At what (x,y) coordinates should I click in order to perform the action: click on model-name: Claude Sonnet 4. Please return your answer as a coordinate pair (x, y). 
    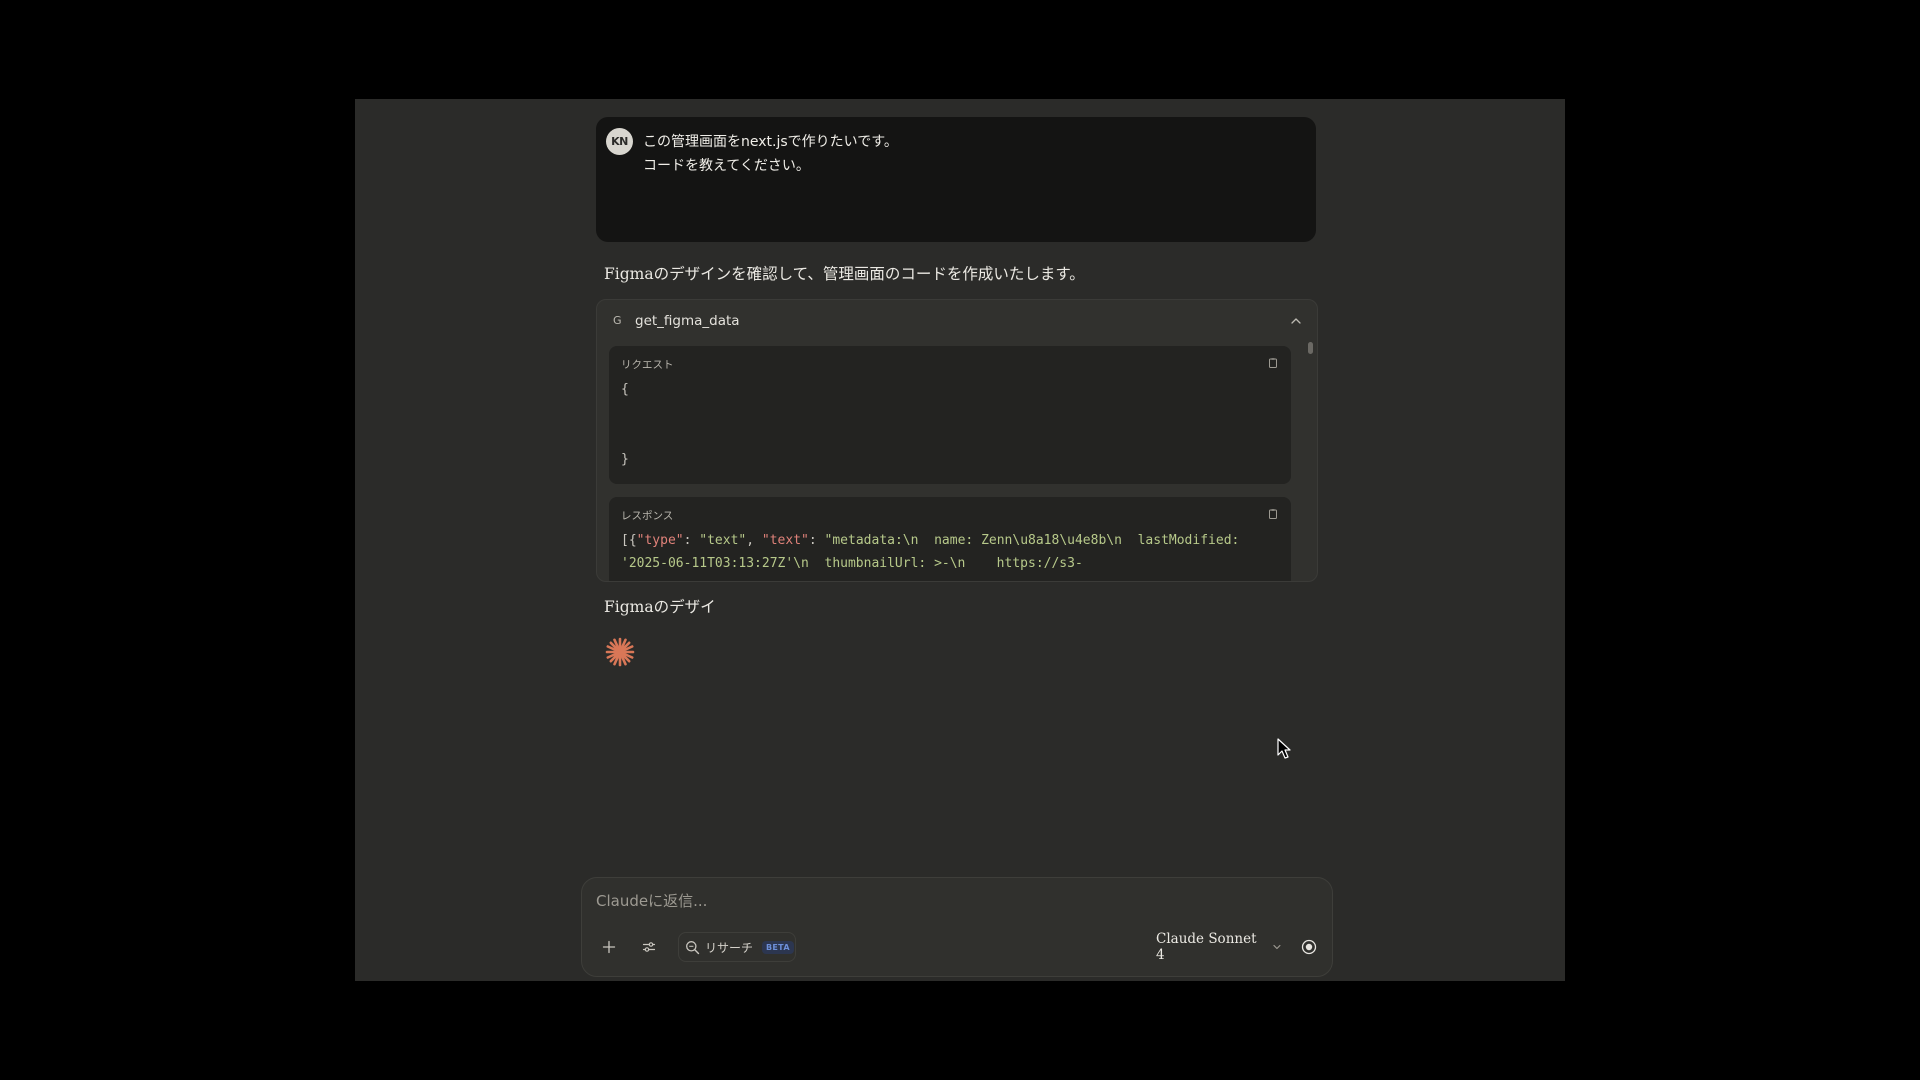
    Looking at the image, I should click on (1206, 947).